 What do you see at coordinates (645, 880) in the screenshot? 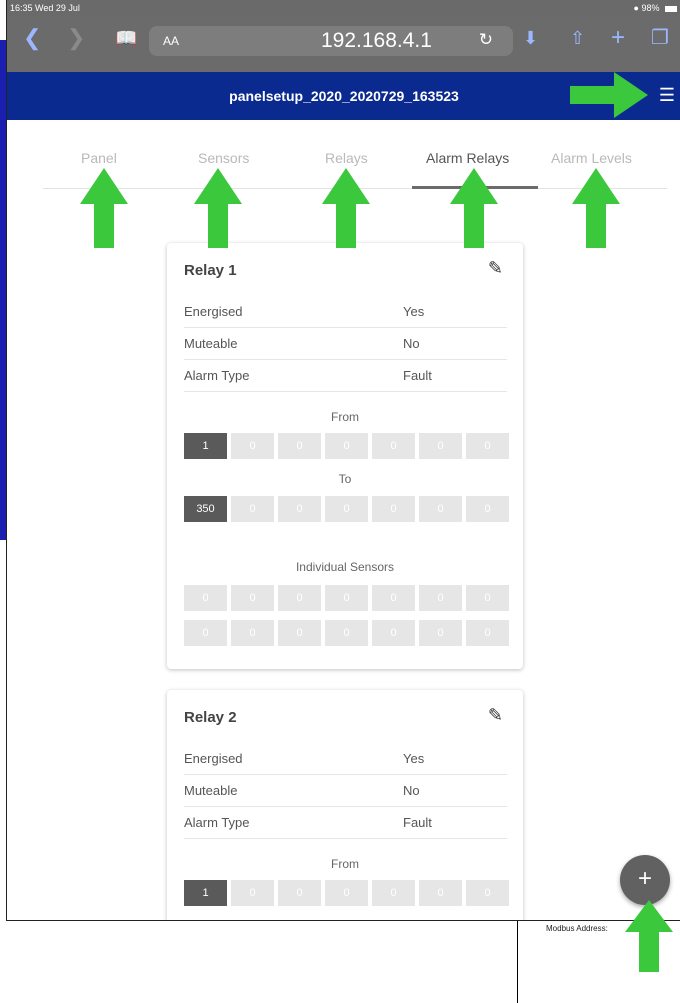
I see `add-button: +` at bounding box center [645, 880].